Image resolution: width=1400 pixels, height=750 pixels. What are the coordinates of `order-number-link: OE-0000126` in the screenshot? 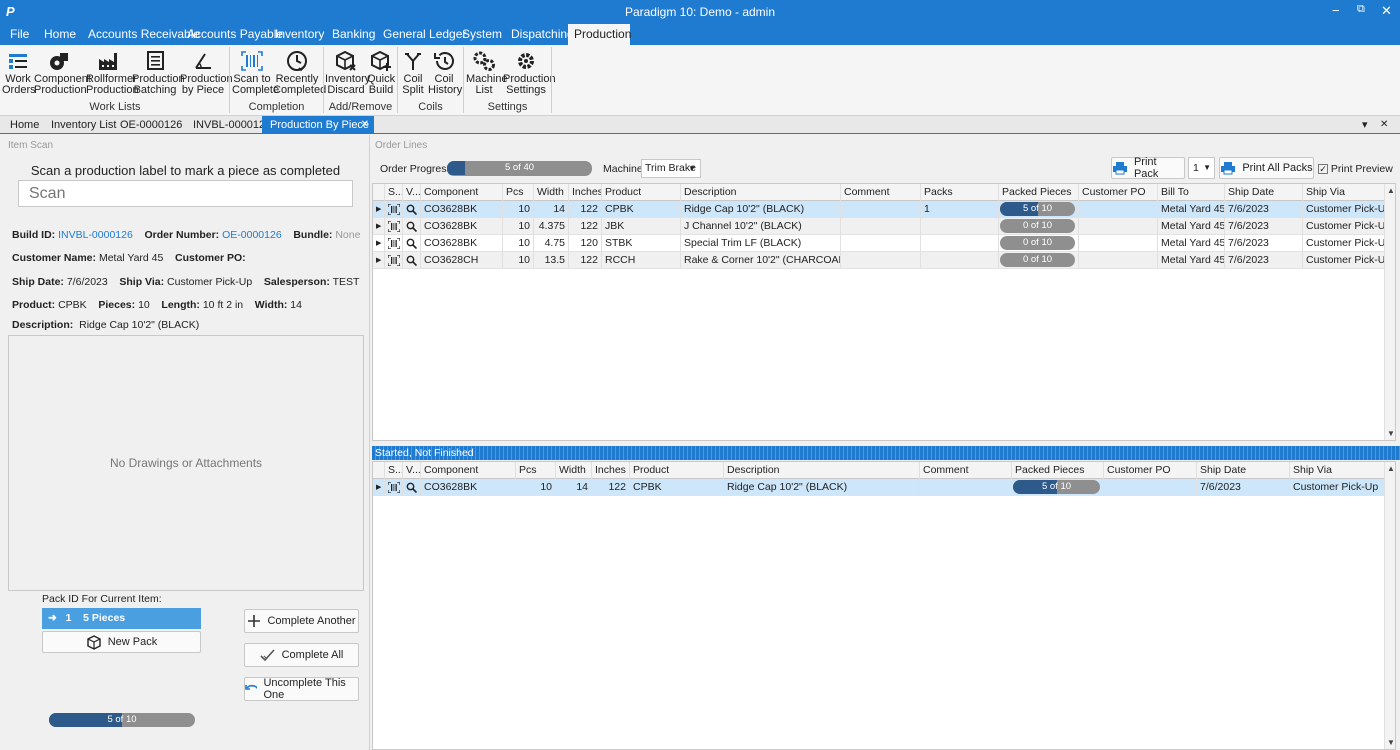 It's located at (252, 235).